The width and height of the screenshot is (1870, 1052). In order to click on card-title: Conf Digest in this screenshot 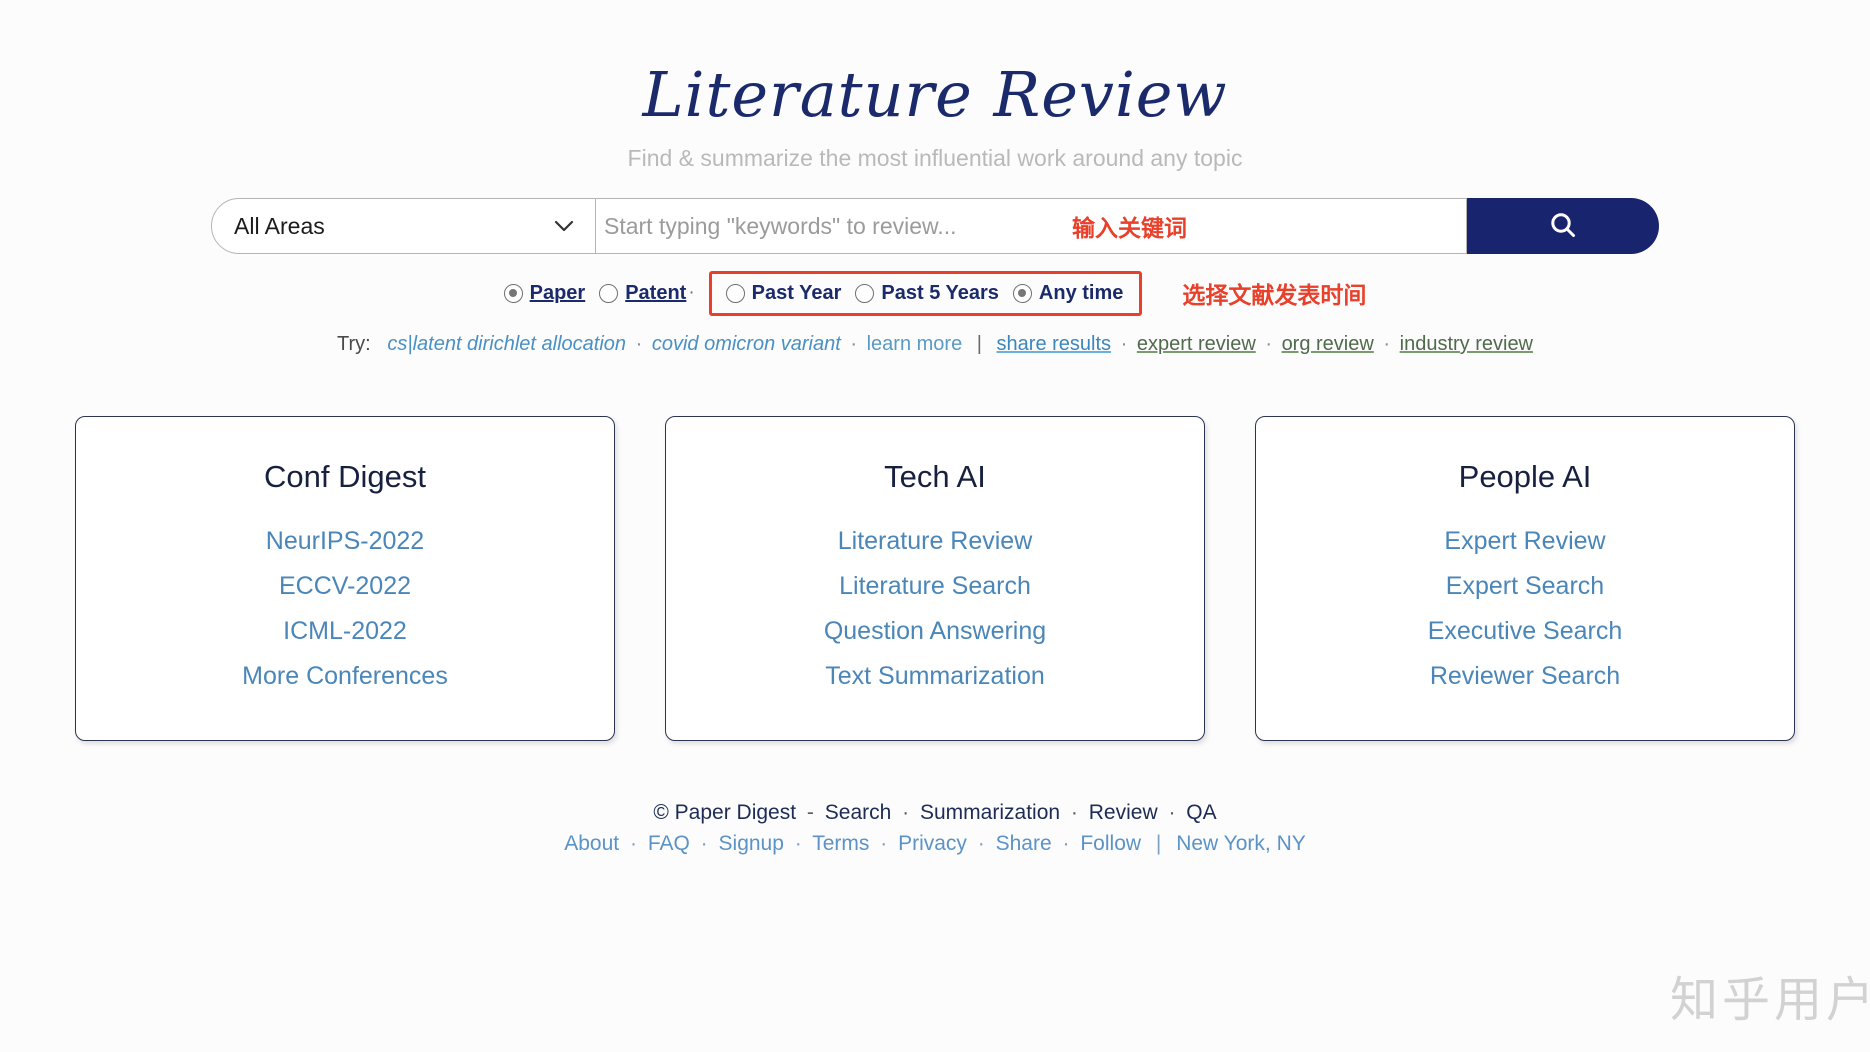, I will do `click(345, 477)`.